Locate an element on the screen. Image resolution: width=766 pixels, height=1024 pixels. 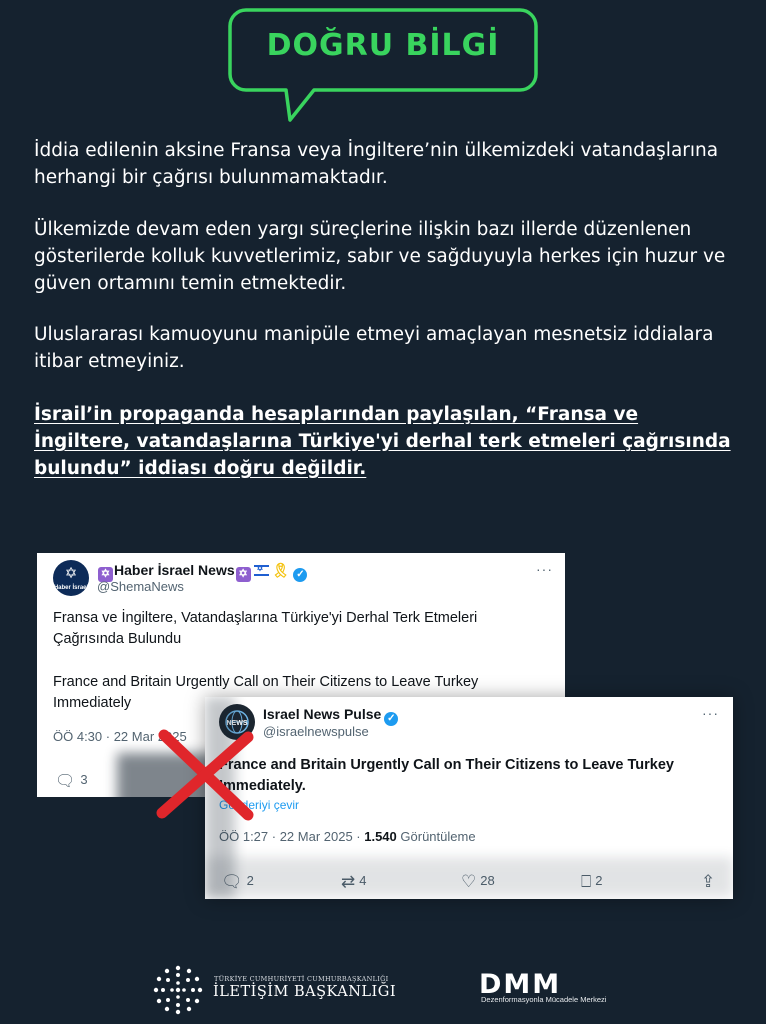
israel-flag-icon is located at coordinates (261, 570).